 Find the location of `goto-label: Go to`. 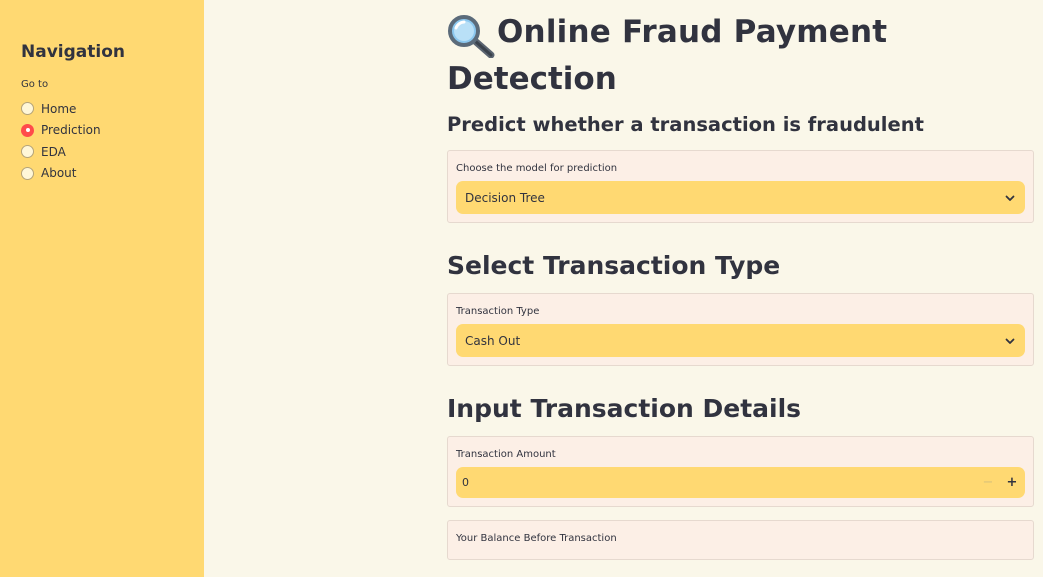

goto-label: Go to is located at coordinates (35, 84).